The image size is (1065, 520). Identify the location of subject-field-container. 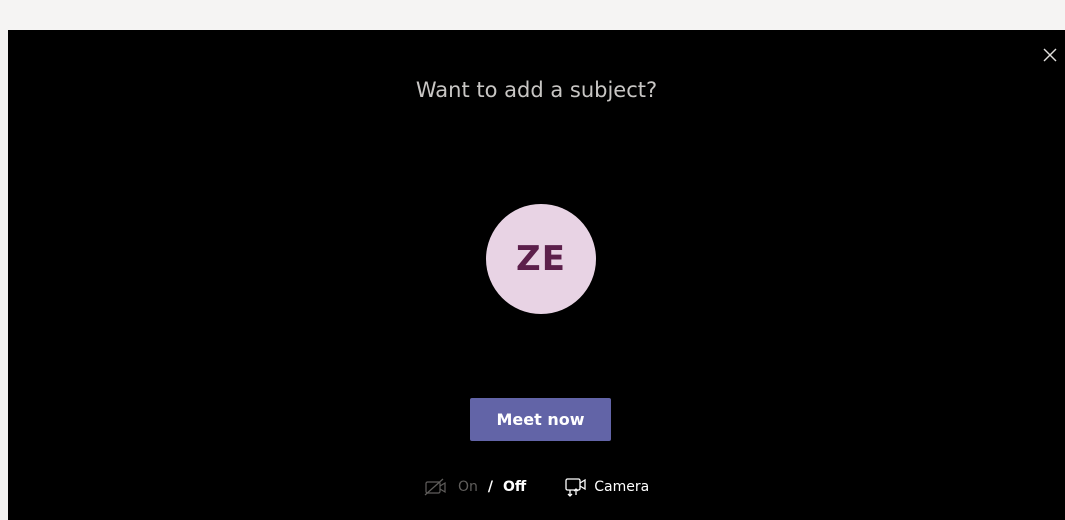
(536, 90).